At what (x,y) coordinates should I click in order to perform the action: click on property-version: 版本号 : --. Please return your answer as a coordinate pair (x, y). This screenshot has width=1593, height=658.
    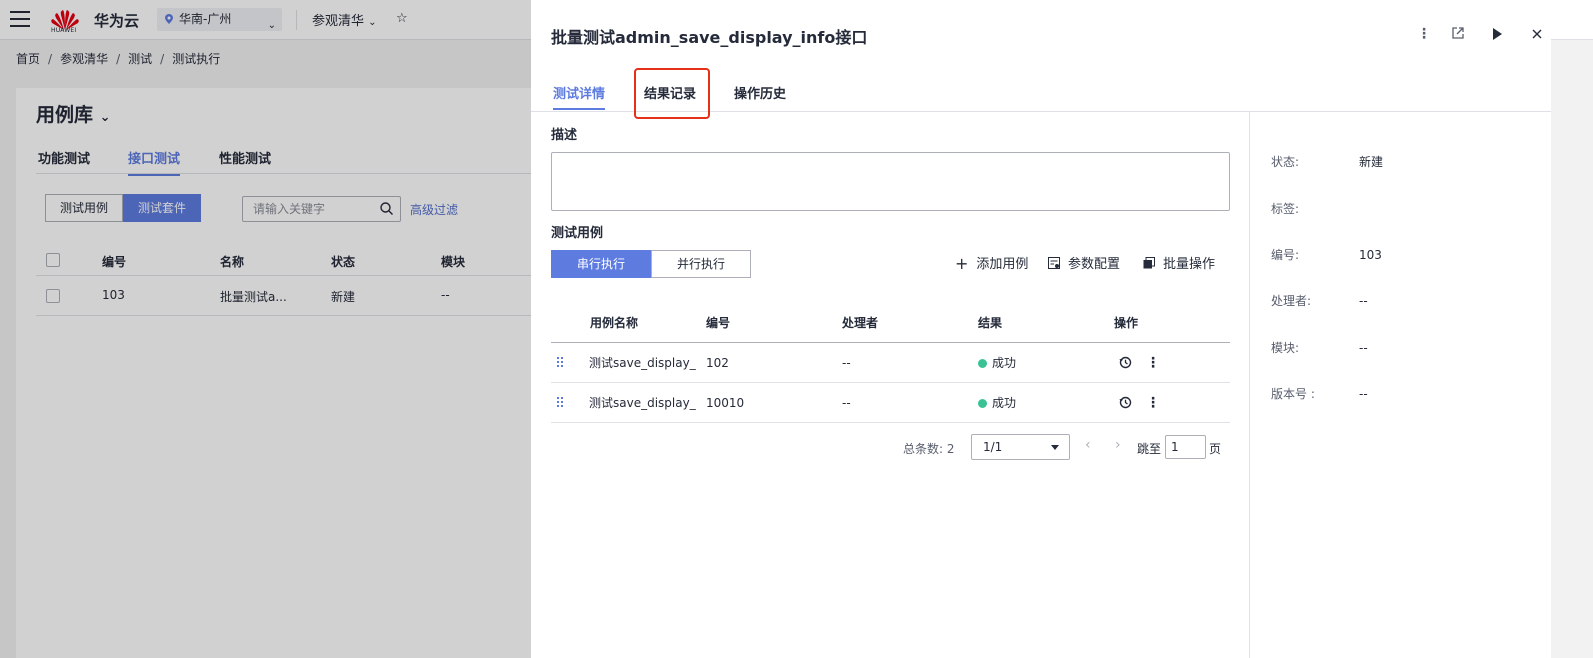
    Looking at the image, I should click on (1319, 393).